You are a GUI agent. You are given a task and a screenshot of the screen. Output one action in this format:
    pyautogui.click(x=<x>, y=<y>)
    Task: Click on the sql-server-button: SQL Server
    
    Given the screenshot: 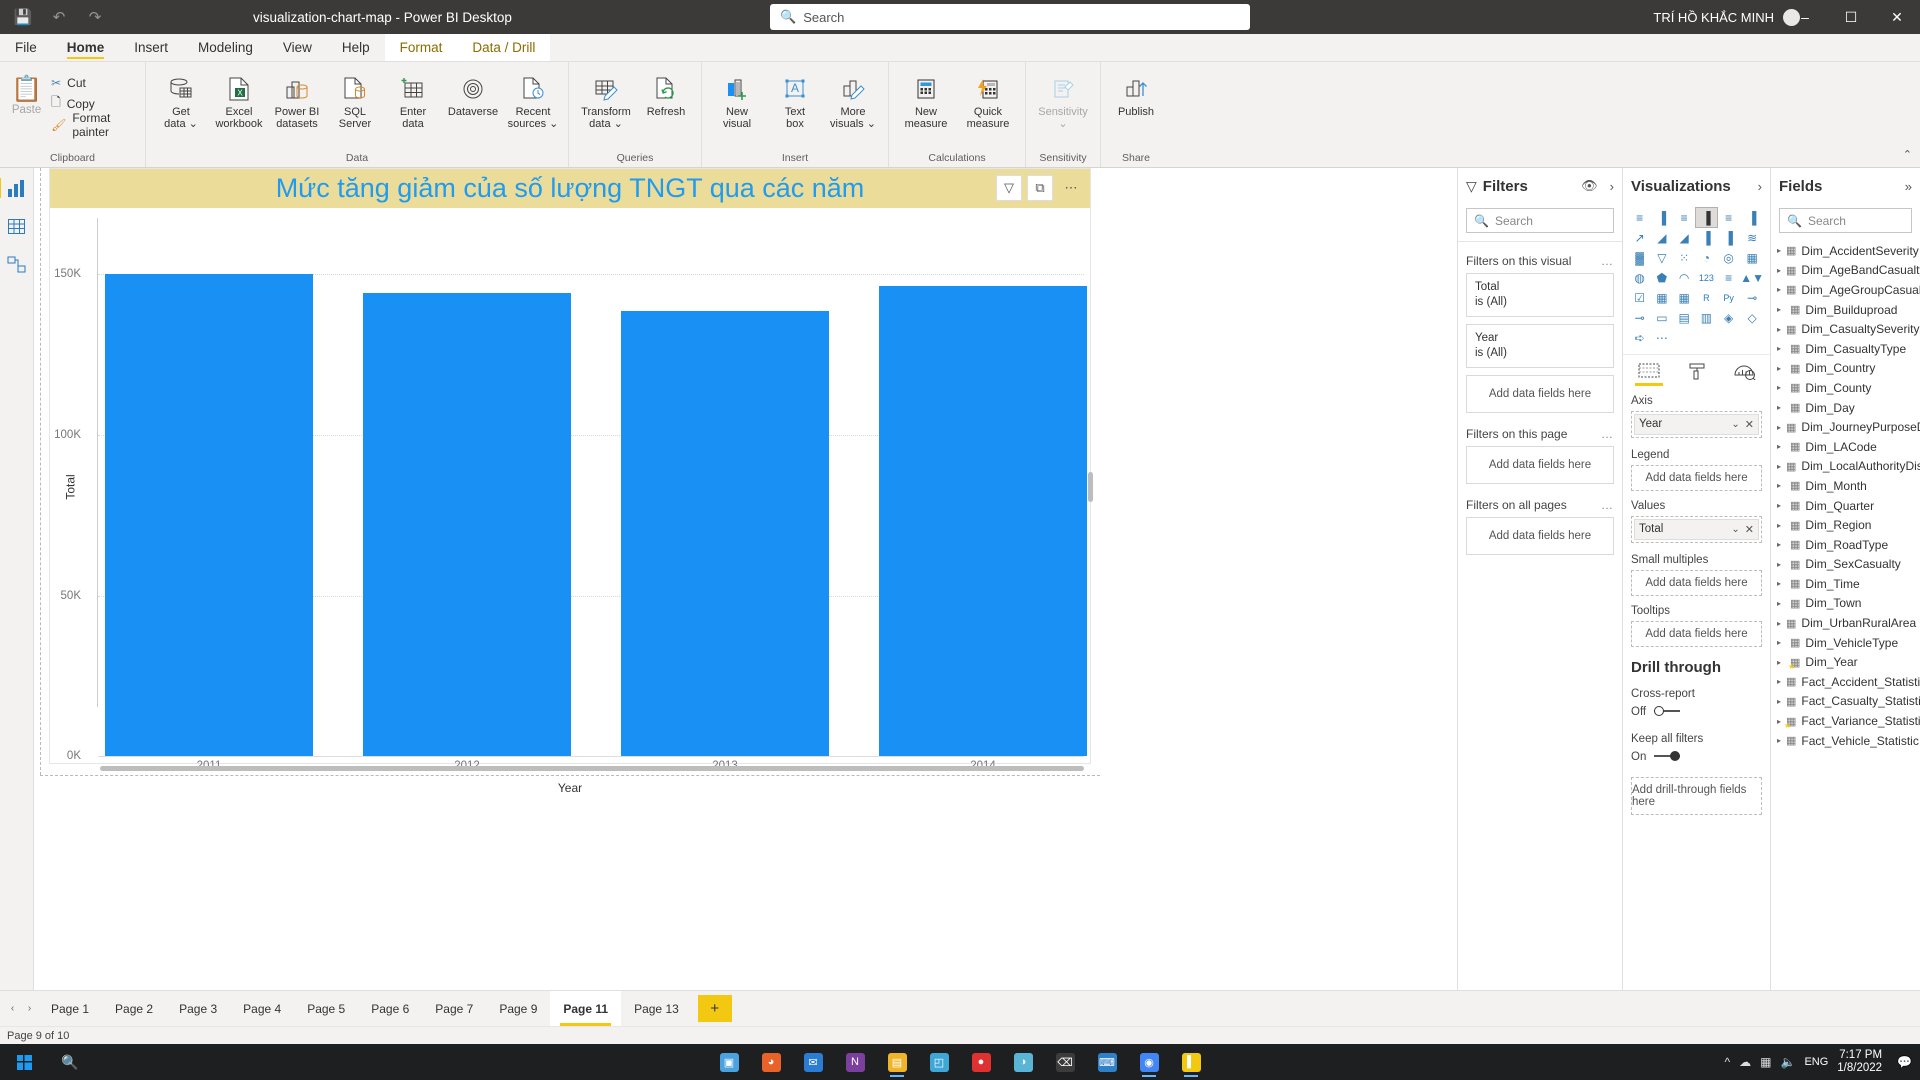 What is the action you would take?
    pyautogui.click(x=355, y=99)
    